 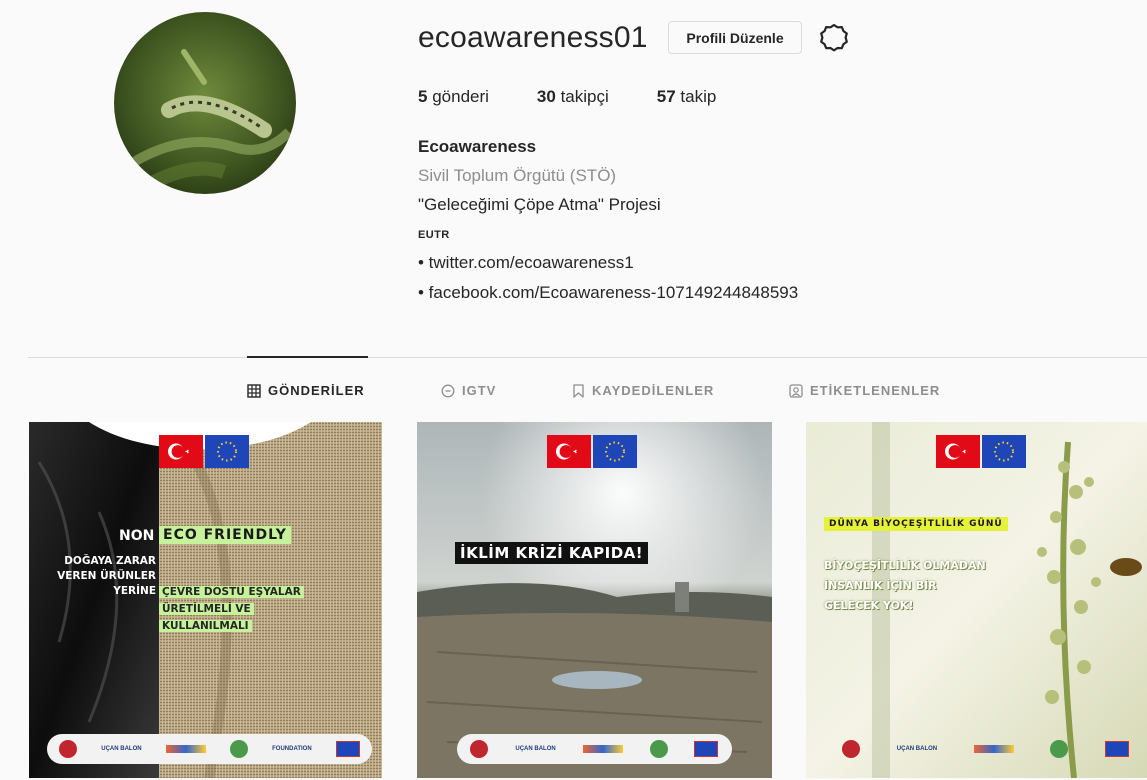 I want to click on bookmark-icon, so click(x=578, y=390).